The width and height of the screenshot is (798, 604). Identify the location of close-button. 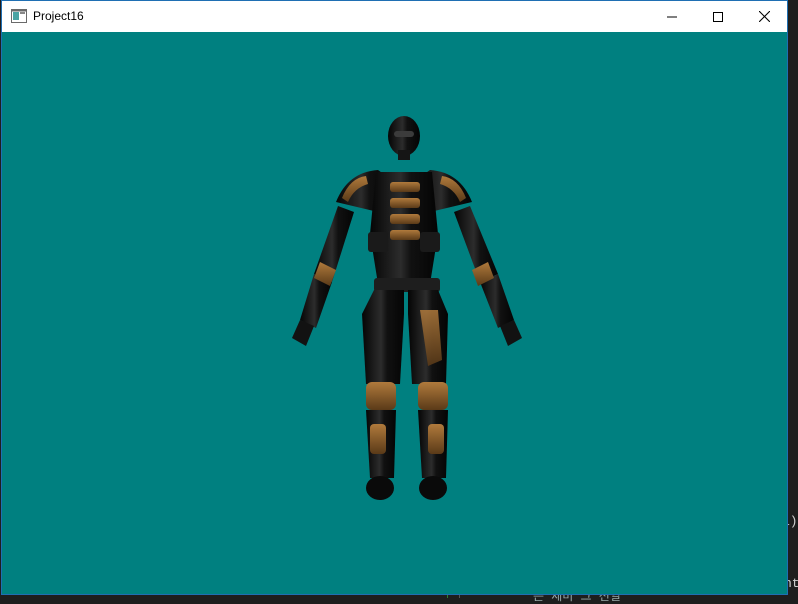
(764, 16).